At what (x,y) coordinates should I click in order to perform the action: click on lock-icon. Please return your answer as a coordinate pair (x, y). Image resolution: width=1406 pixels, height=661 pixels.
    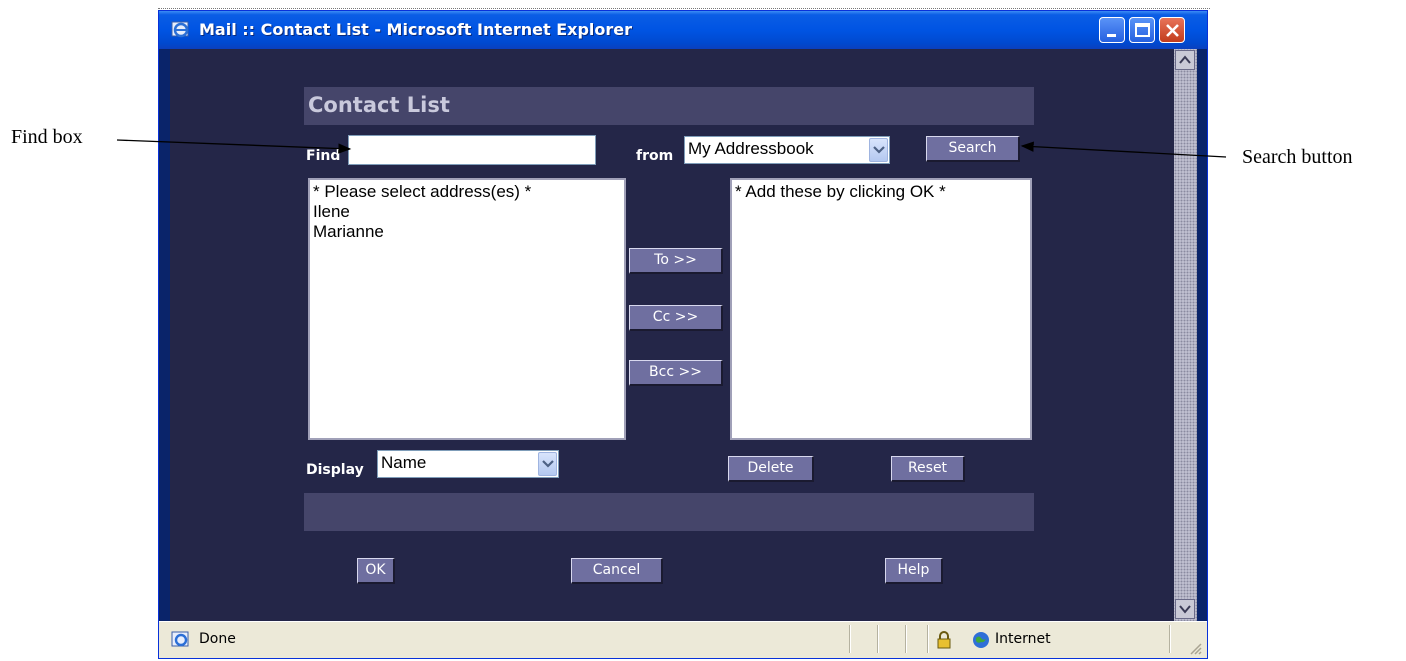
    Looking at the image, I should click on (944, 642).